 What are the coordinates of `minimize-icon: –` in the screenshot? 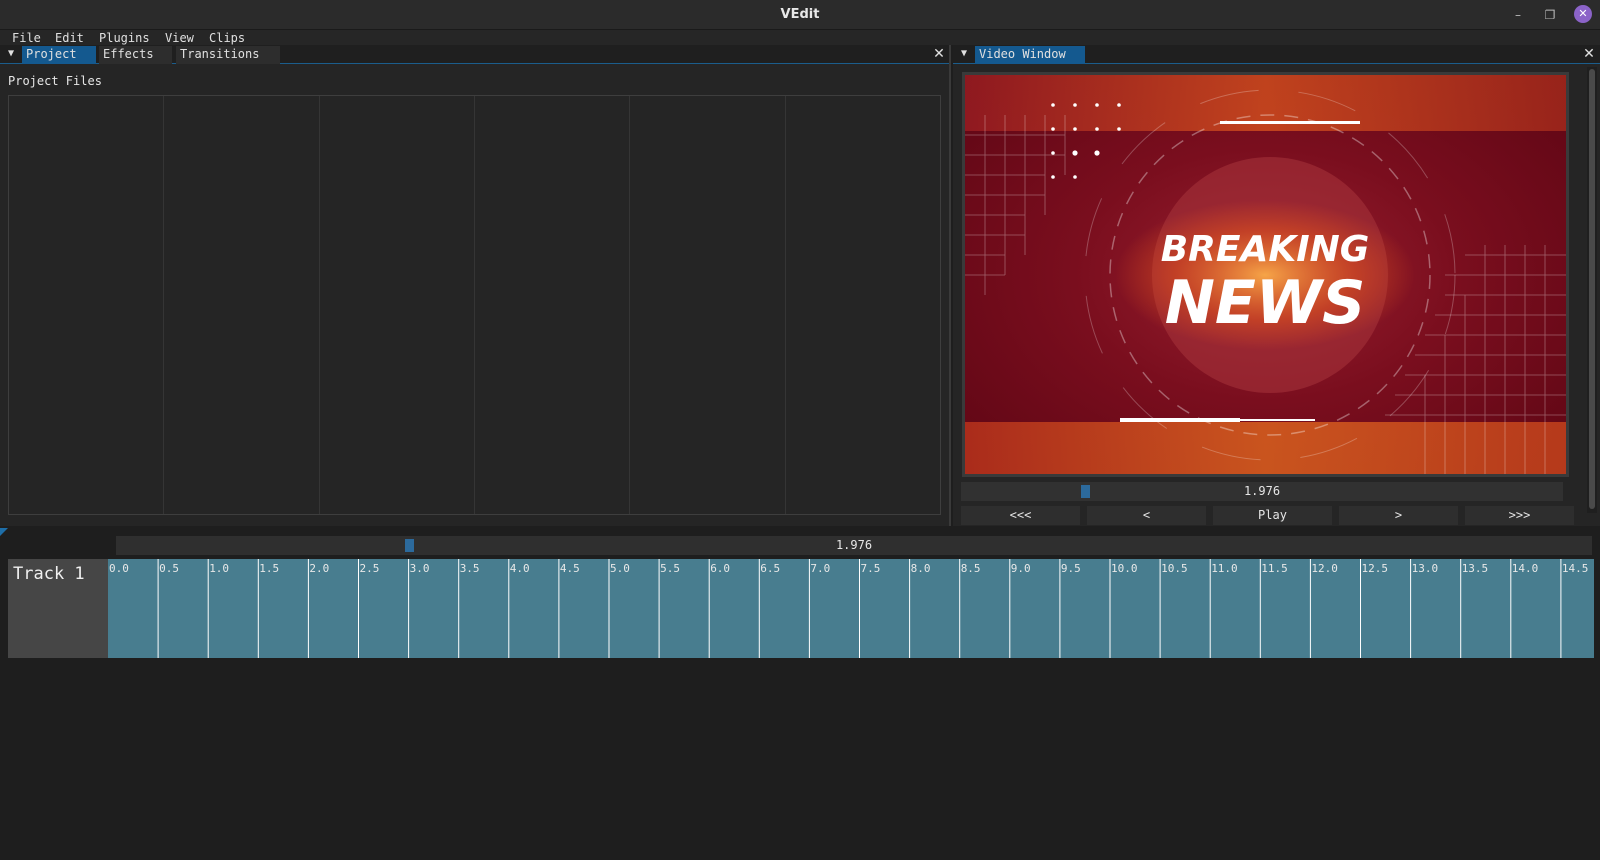 It's located at (1518, 15).